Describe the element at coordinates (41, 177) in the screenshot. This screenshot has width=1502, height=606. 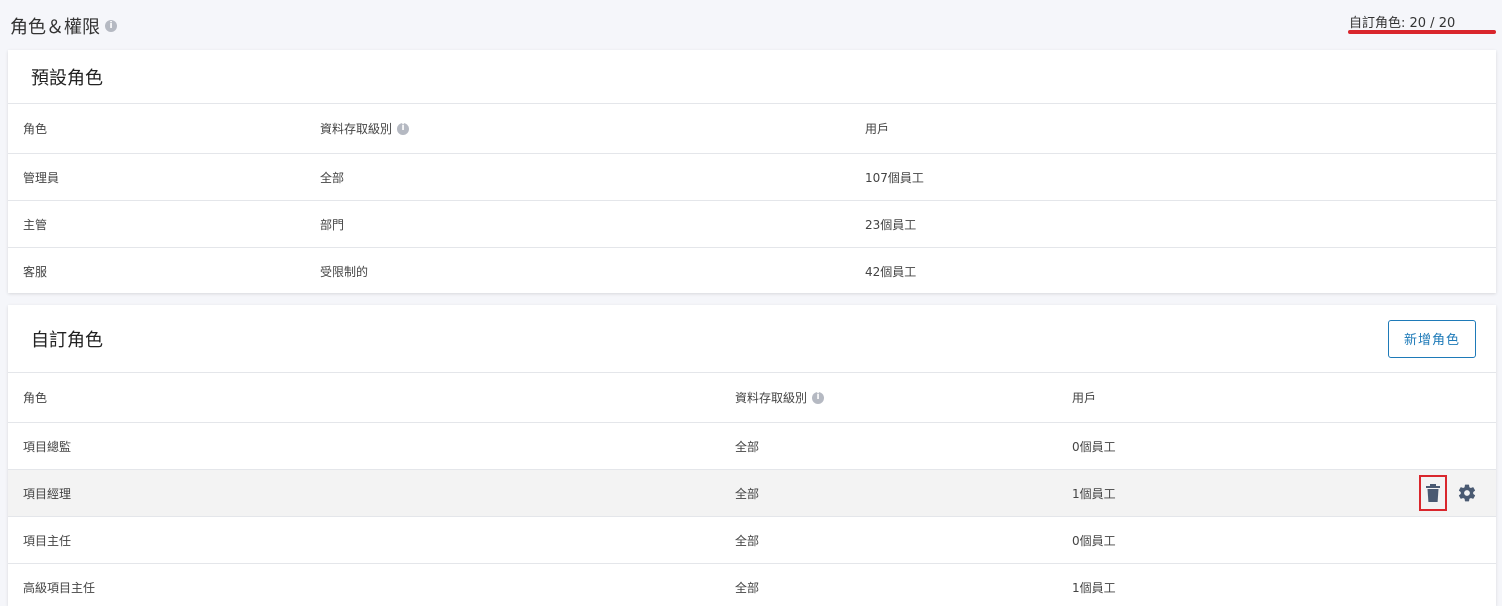
I see `role-name: 管理員` at that location.